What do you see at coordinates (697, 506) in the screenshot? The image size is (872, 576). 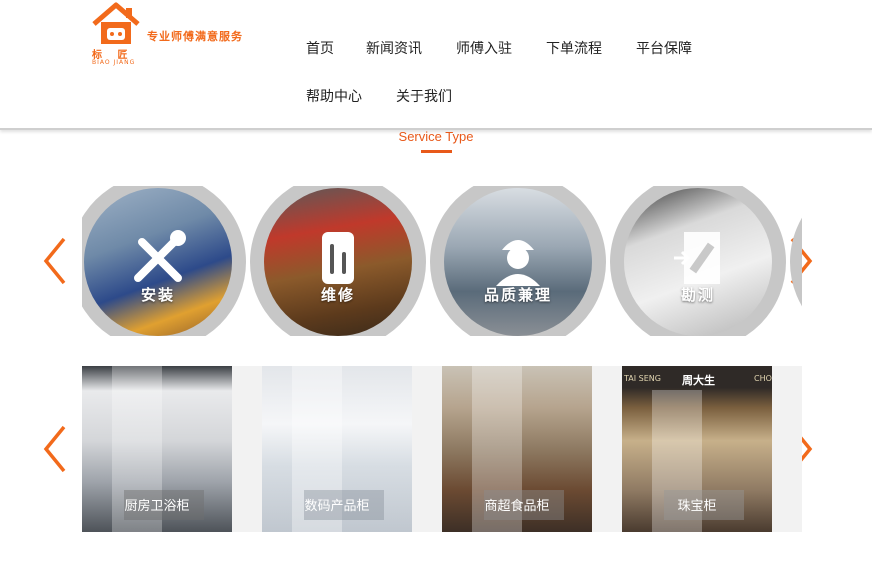 I see `cabinet-label: 珠宝柜` at bounding box center [697, 506].